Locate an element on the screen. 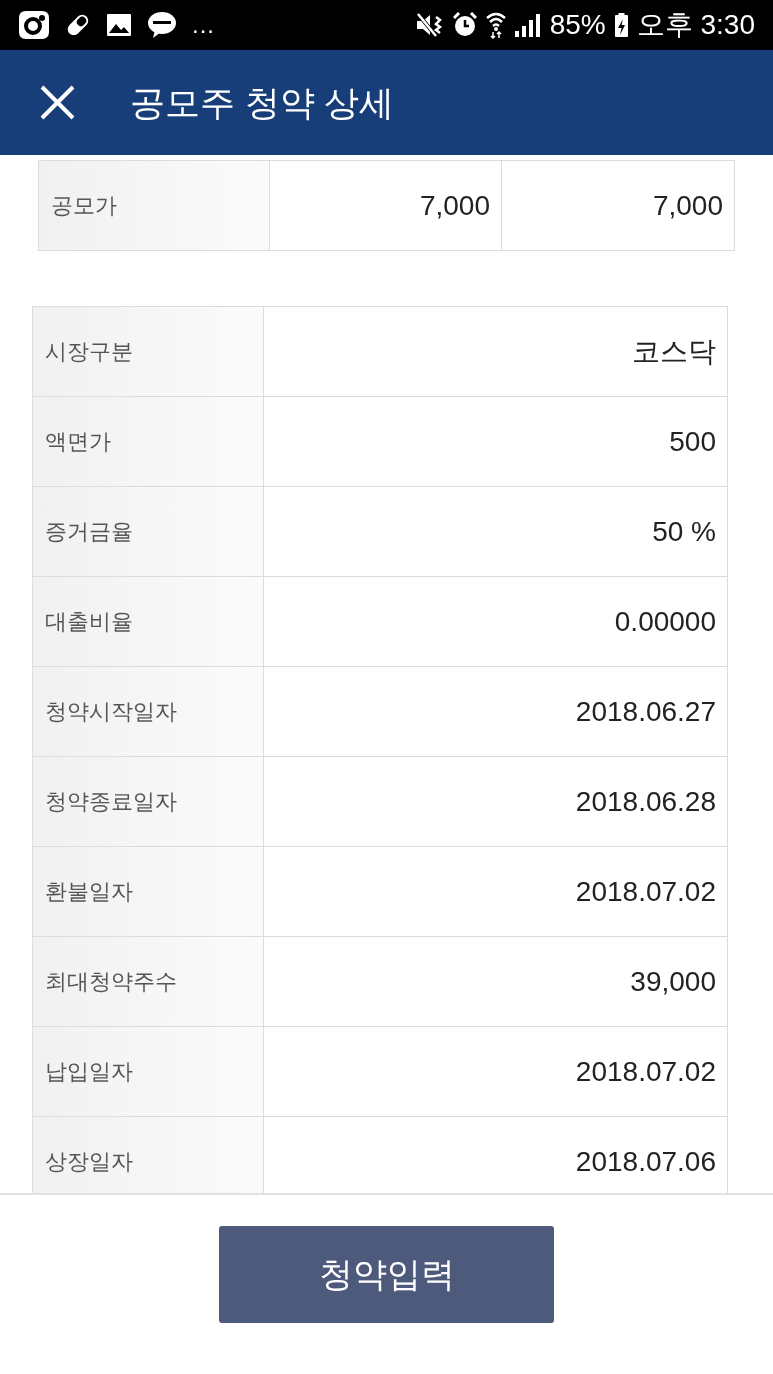 This screenshot has width=773, height=1374. mute-vibrate-icon is located at coordinates (429, 25).